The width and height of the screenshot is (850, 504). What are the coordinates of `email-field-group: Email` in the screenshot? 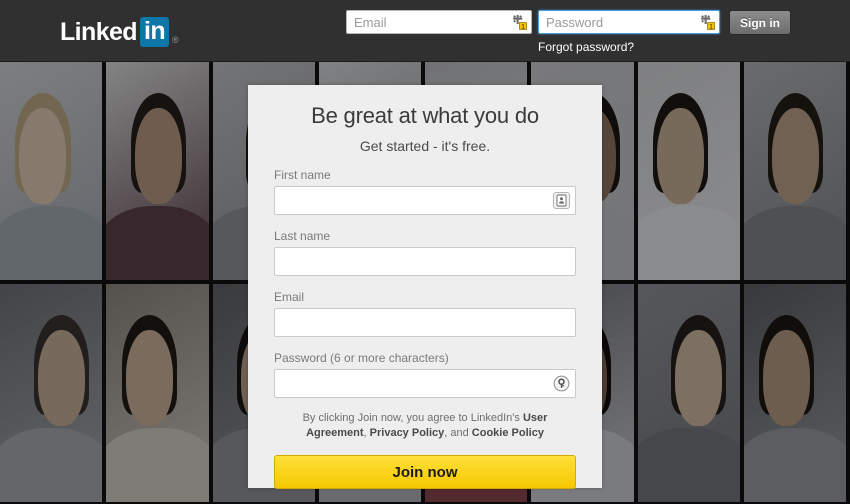 It's located at (425, 313).